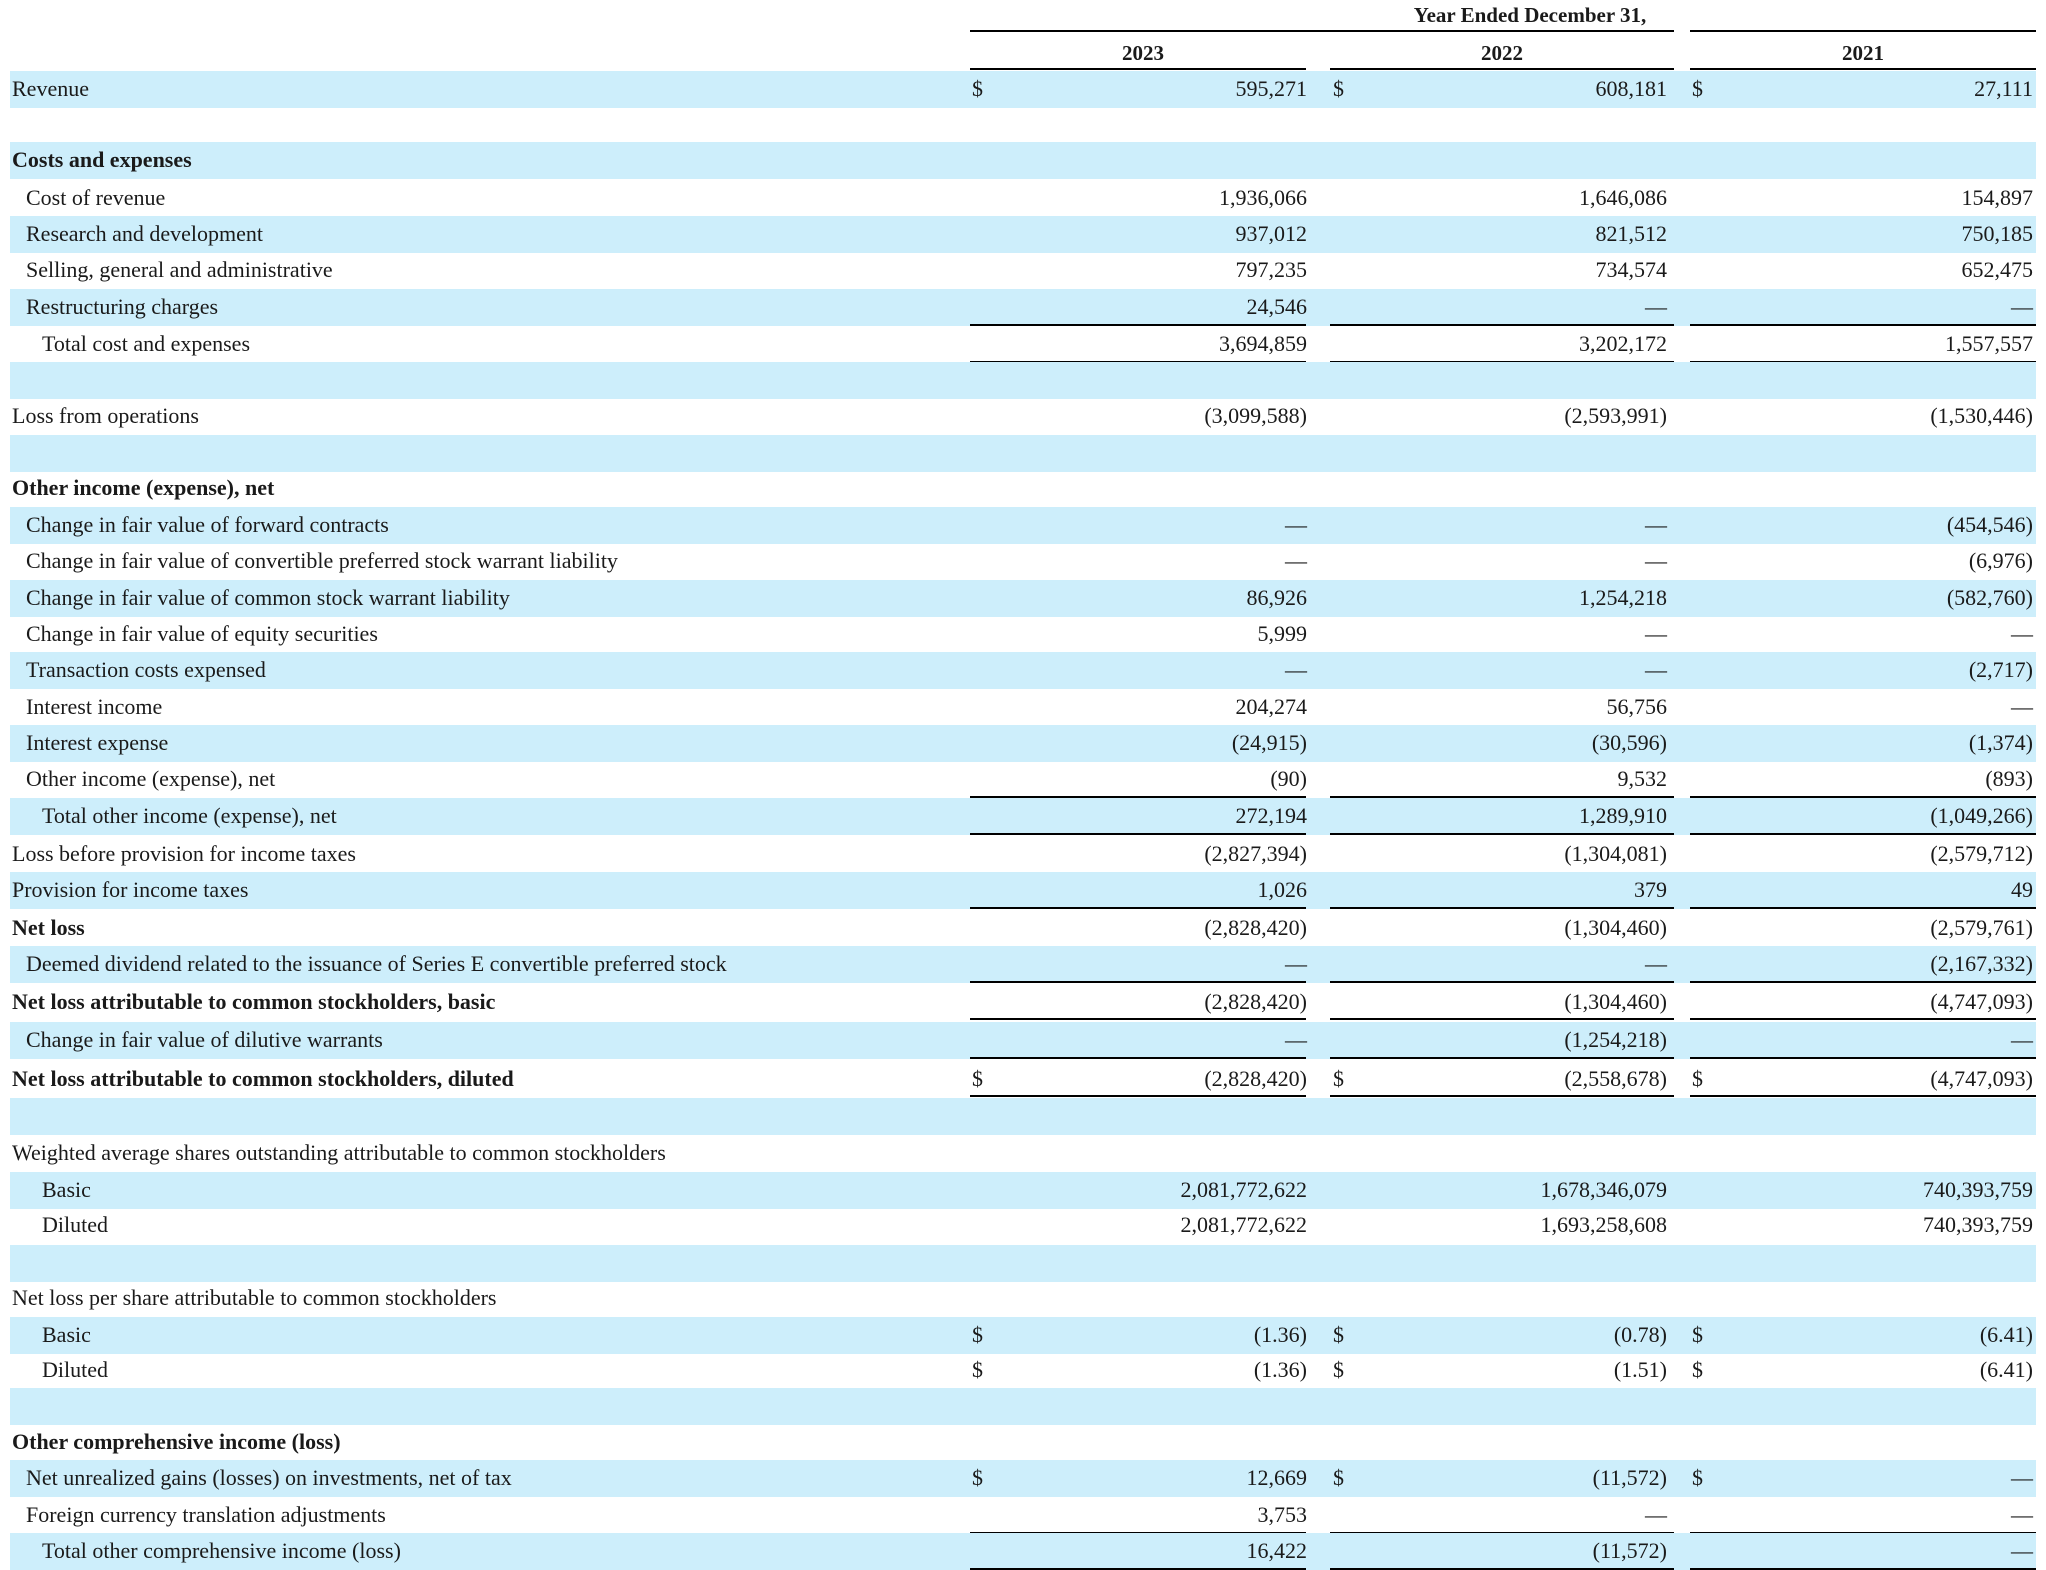  What do you see at coordinates (1615, 1078) in the screenshot?
I see `value-net-loss-attributable-to-common-stockholders-diluted-2022: (2,558,678)` at bounding box center [1615, 1078].